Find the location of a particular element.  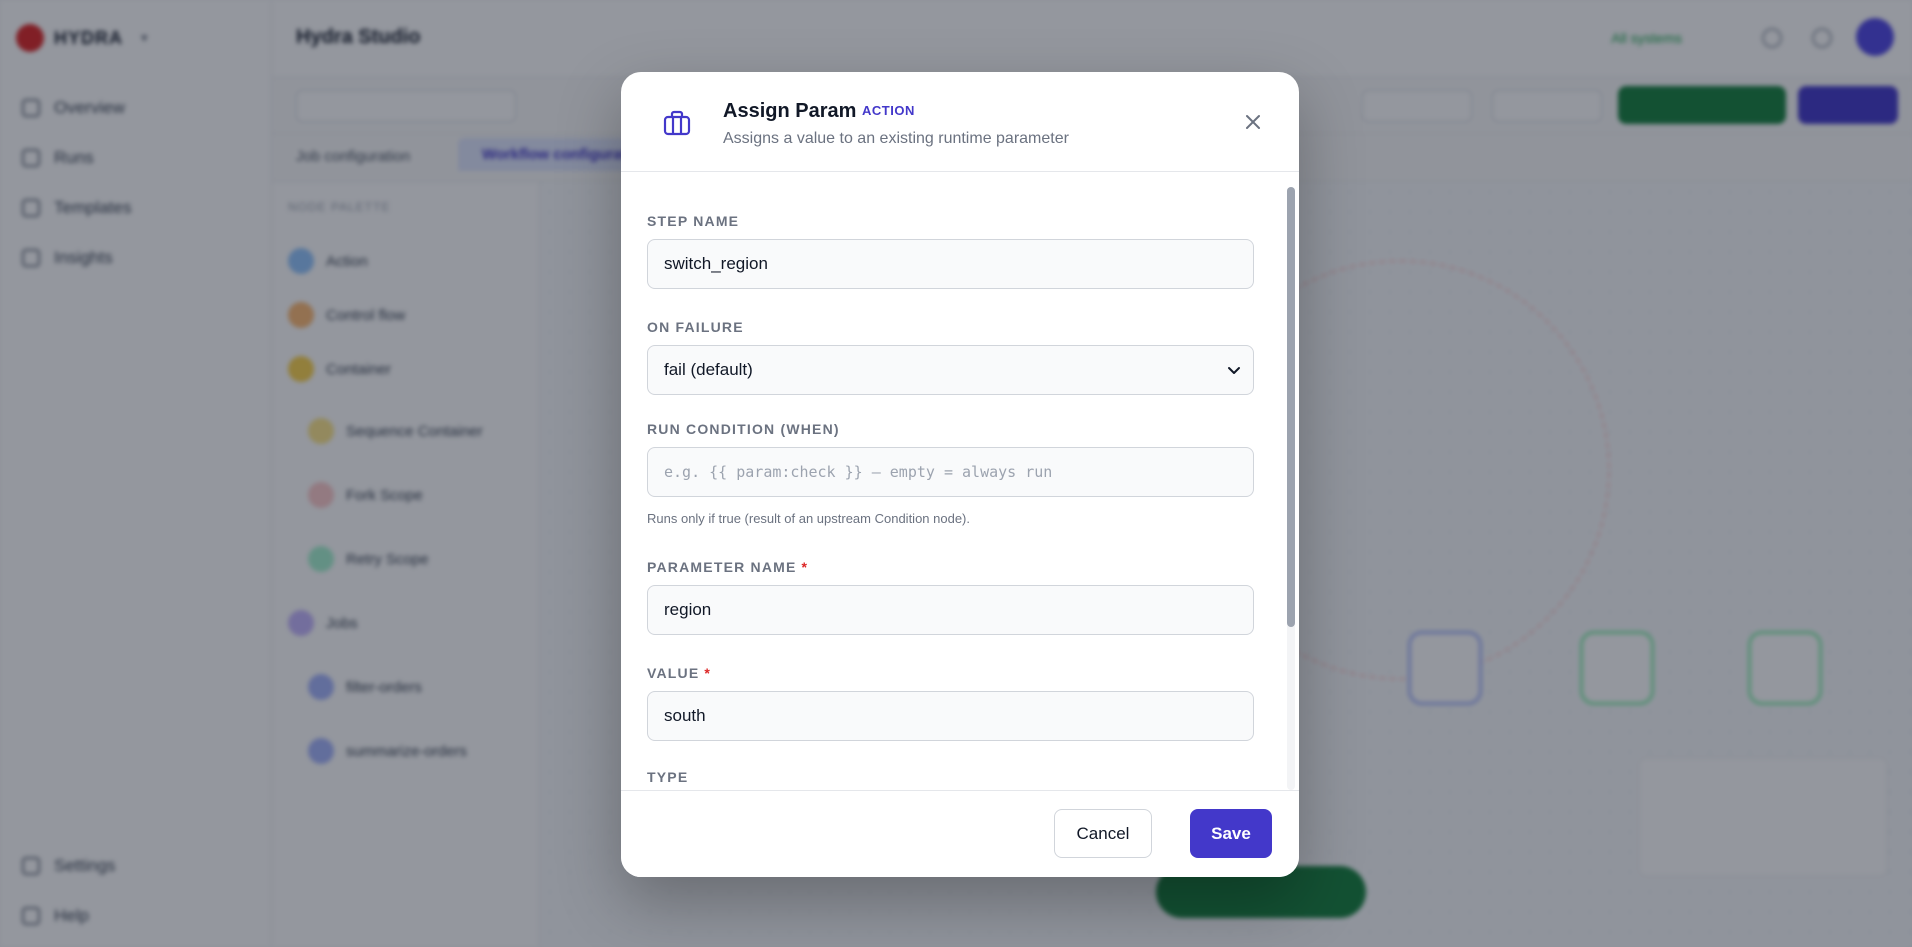

value-input: south is located at coordinates (950, 716).